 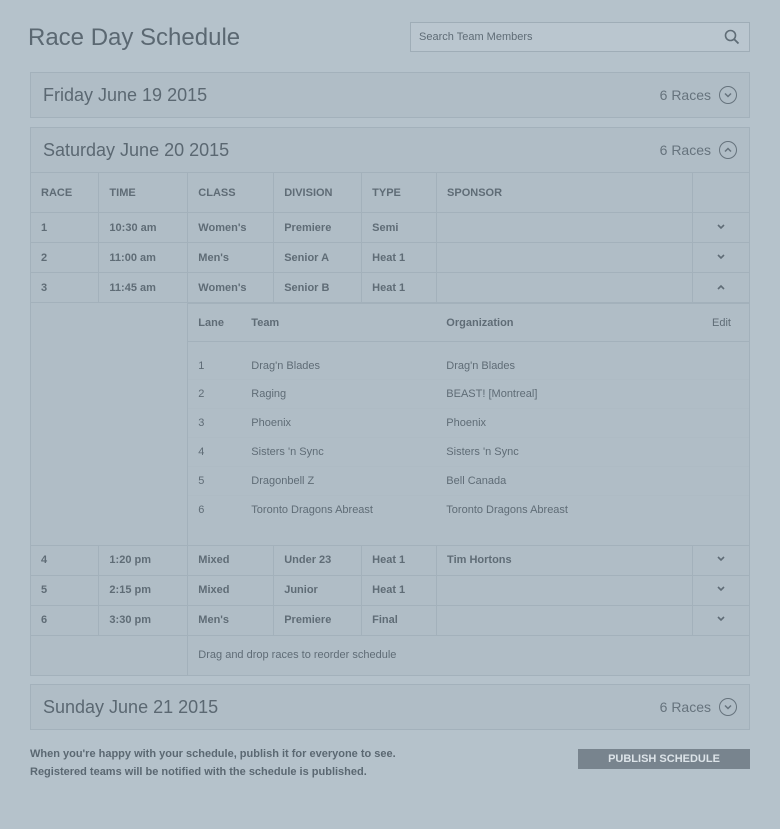 What do you see at coordinates (533, 322) in the screenshot?
I see `lane-col-organization: Organization` at bounding box center [533, 322].